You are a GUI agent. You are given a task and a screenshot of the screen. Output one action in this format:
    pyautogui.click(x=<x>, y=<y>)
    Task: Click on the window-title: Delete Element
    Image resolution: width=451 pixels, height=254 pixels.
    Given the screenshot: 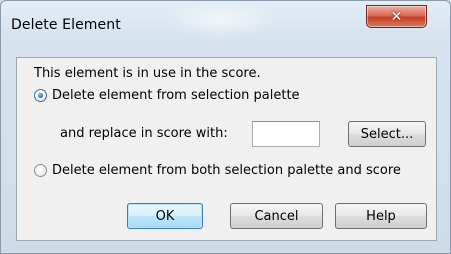 What is the action you would take?
    pyautogui.click(x=66, y=25)
    